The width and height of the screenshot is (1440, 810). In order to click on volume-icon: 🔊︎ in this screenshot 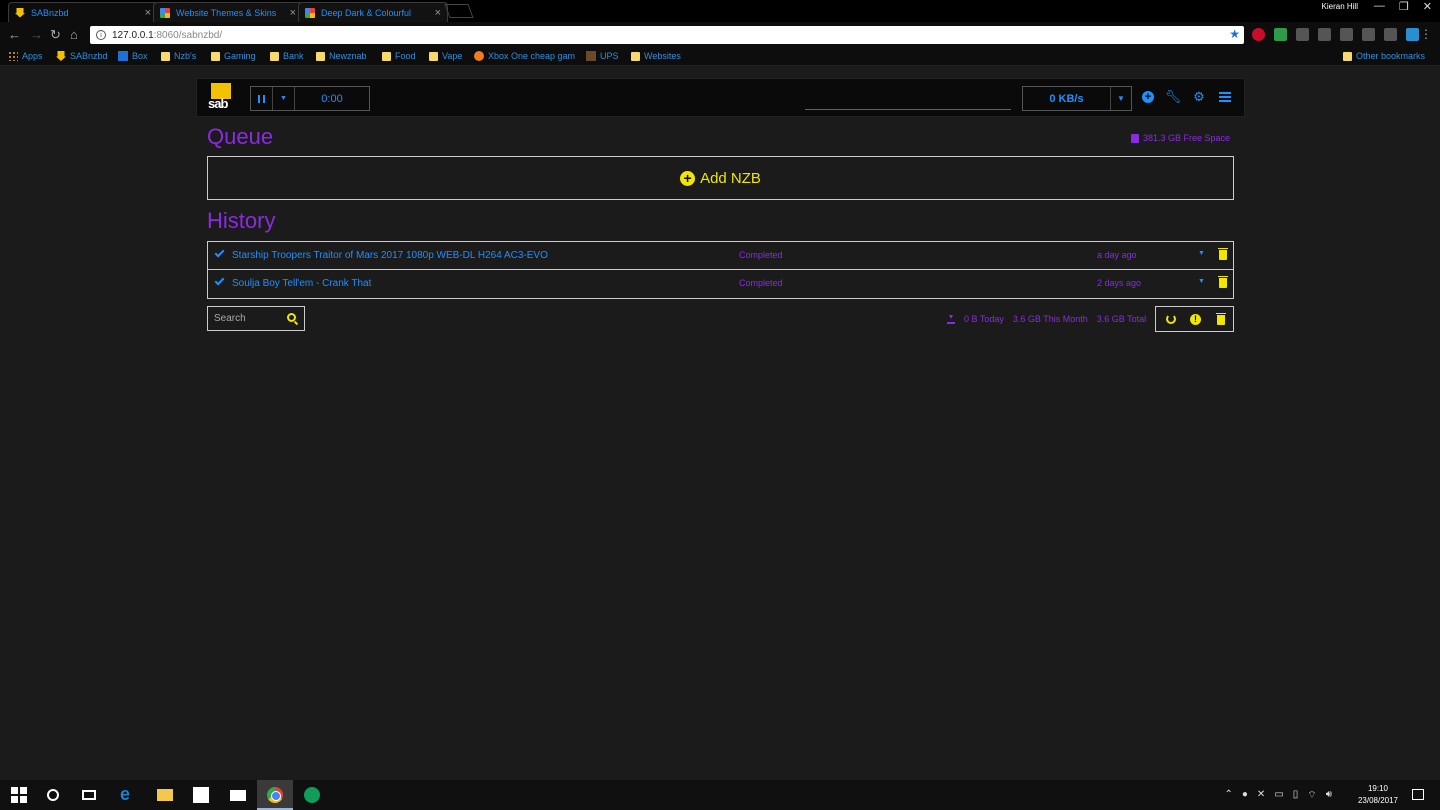, I will do `click(1329, 795)`.